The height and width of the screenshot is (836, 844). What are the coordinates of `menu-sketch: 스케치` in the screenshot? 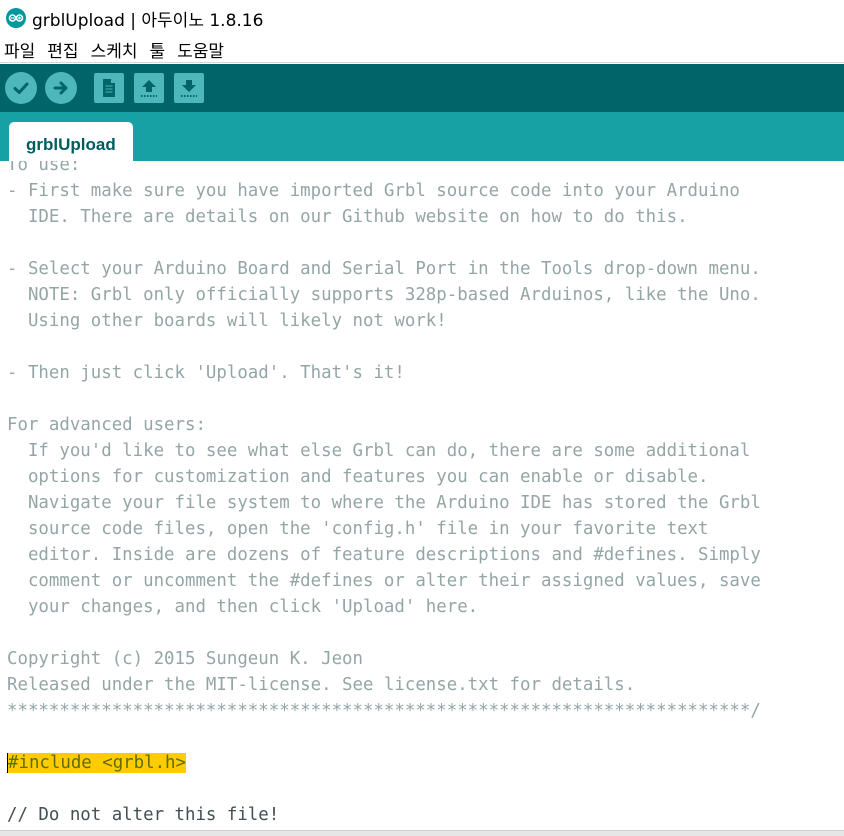 It's located at (114, 49).